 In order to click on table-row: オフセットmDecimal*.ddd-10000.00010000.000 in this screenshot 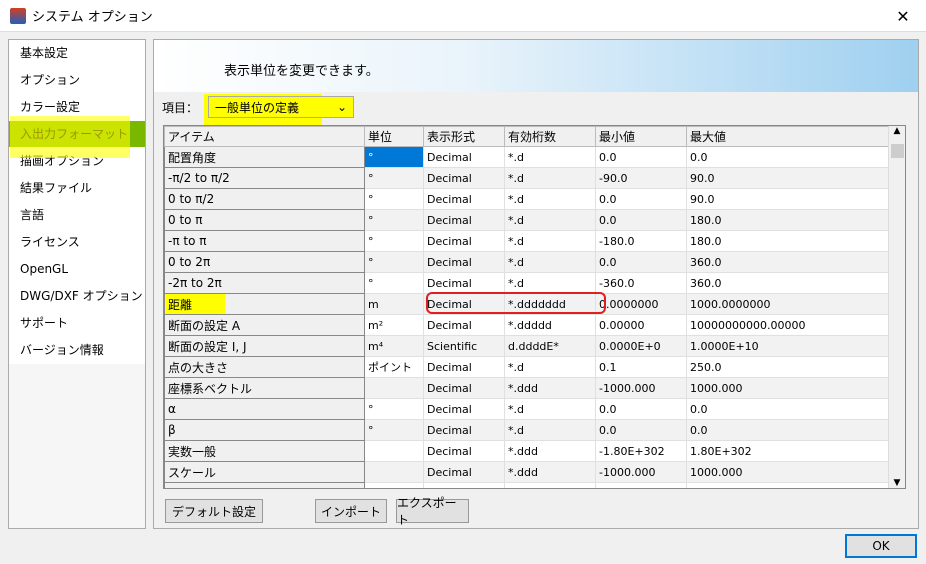, I will do `click(527, 485)`.